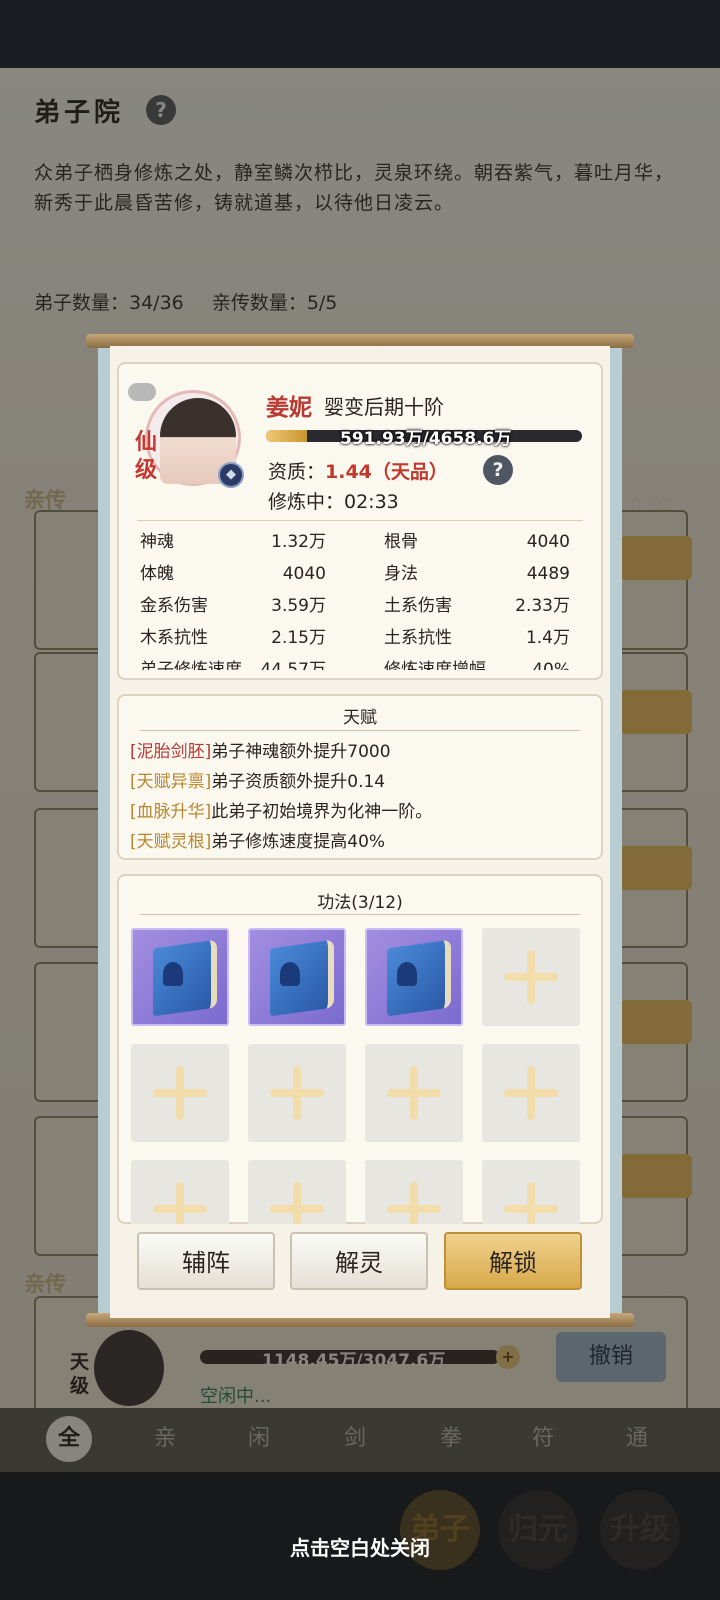  Describe the element at coordinates (233, 574) in the screenshot. I see `stat-item: 体魄 4040` at that location.